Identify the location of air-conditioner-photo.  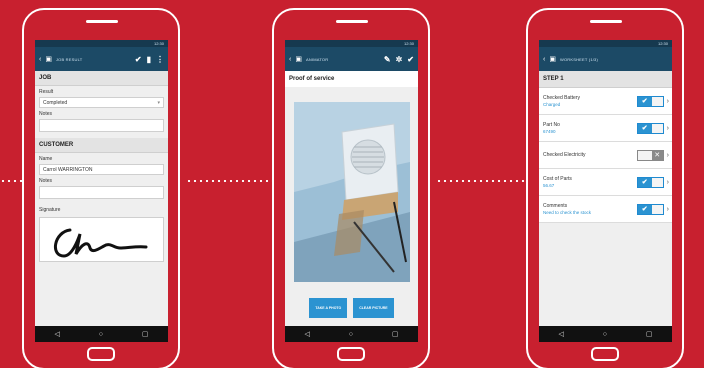
(352, 192).